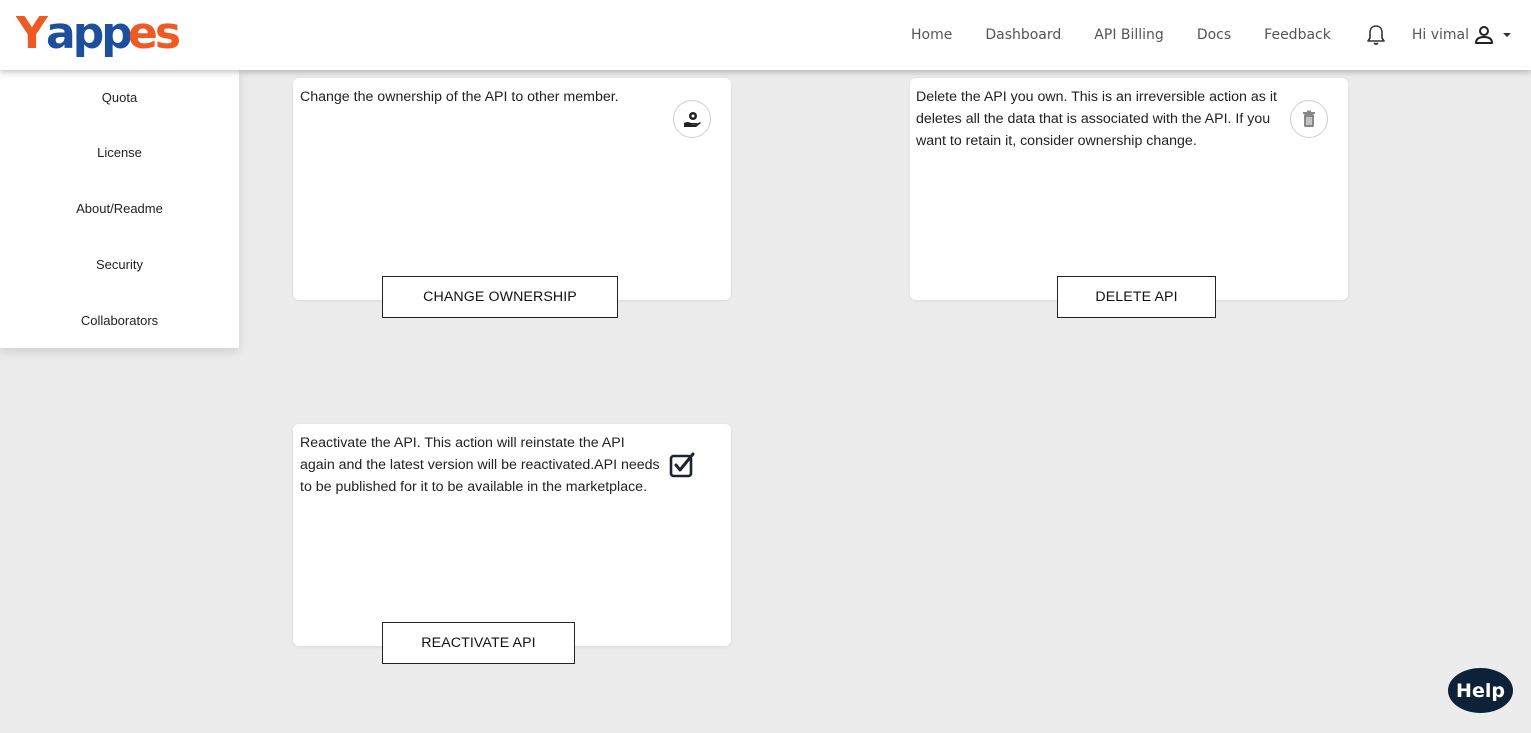 This screenshot has width=1531, height=733. What do you see at coordinates (478, 643) in the screenshot?
I see `reactivate-api-button: REACTIVATE API` at bounding box center [478, 643].